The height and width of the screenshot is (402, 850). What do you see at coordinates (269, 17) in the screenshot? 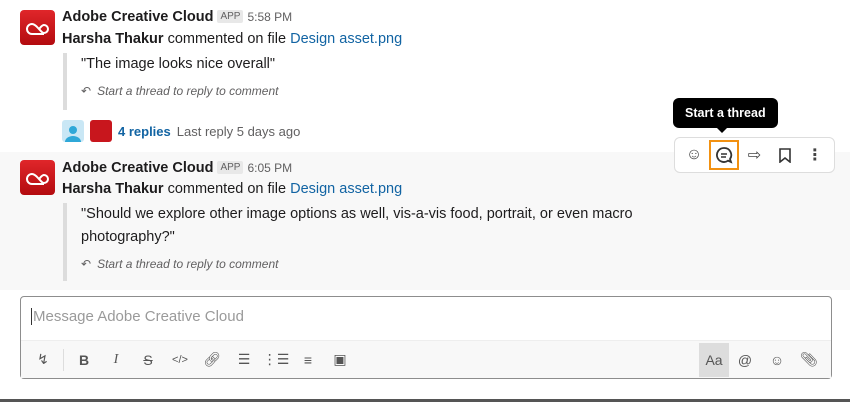
I see `timestamp: 5:58 PM` at bounding box center [269, 17].